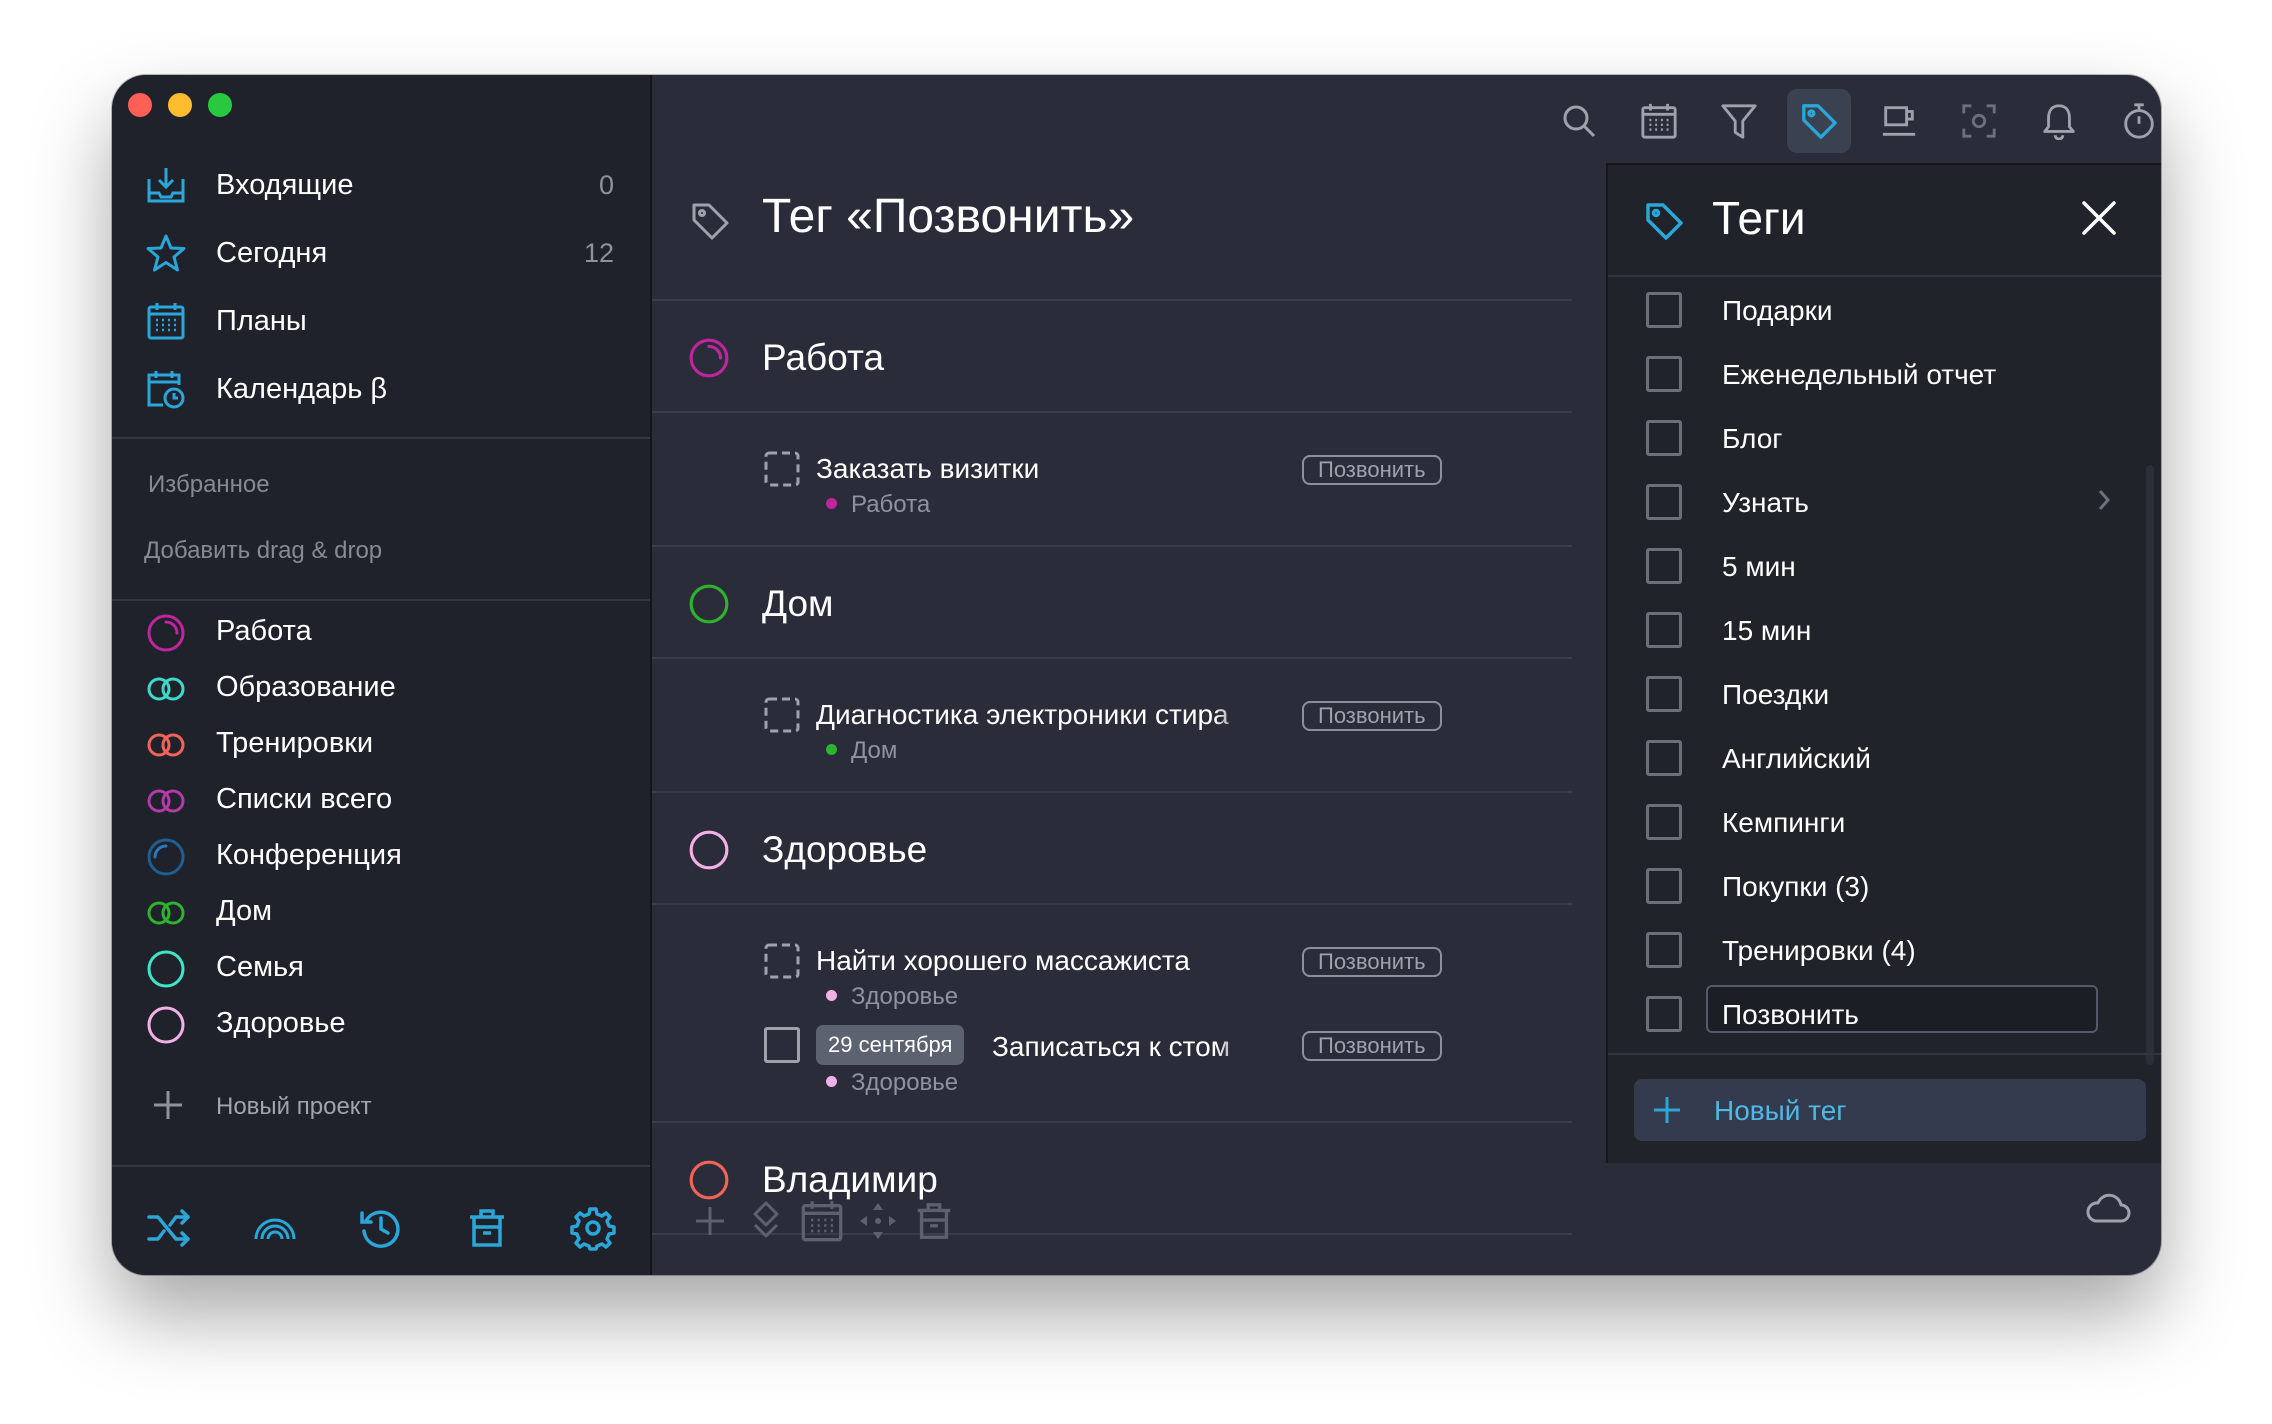 The image size is (2272, 1424). I want to click on new-tag-button: Новый тег, so click(1890, 1110).